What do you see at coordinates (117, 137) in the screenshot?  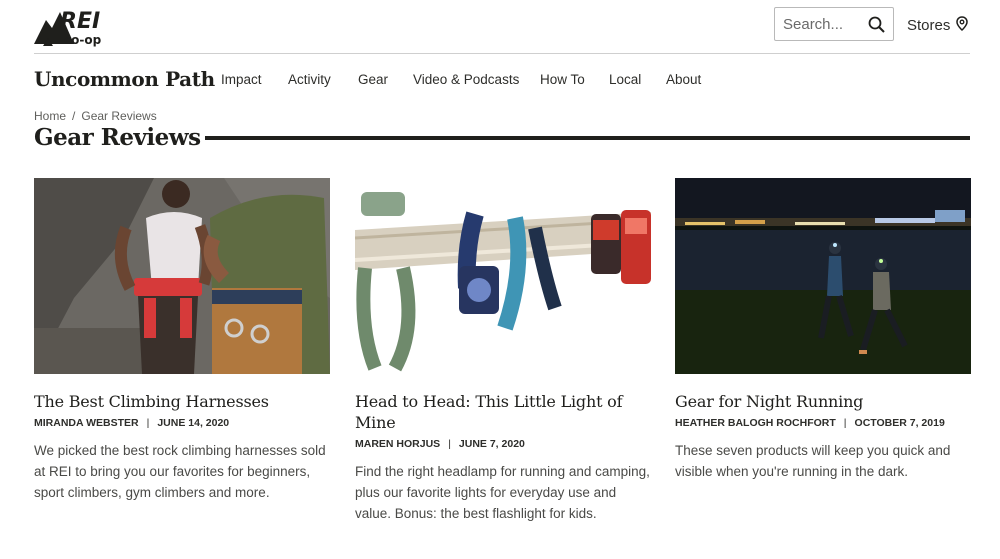 I see `page-title: Gear Reviews` at bounding box center [117, 137].